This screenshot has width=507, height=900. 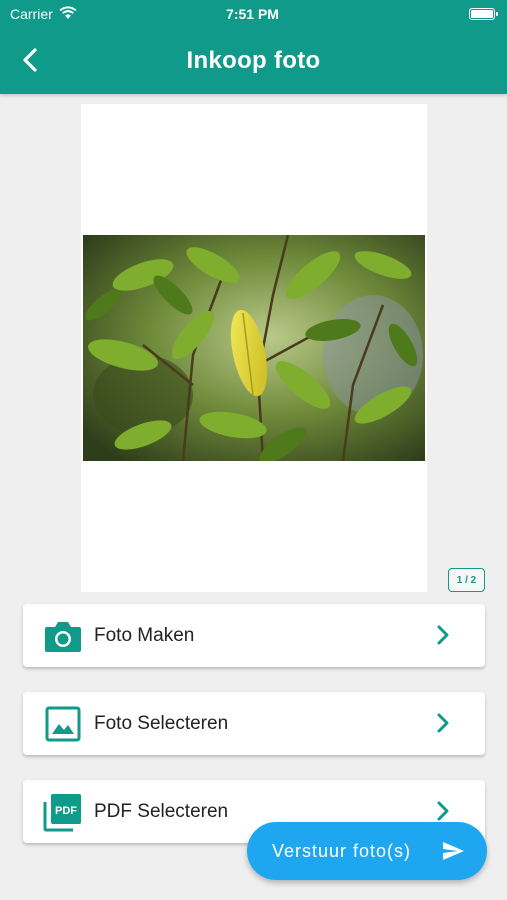 I want to click on page-title: Inkoop foto, so click(x=253, y=60).